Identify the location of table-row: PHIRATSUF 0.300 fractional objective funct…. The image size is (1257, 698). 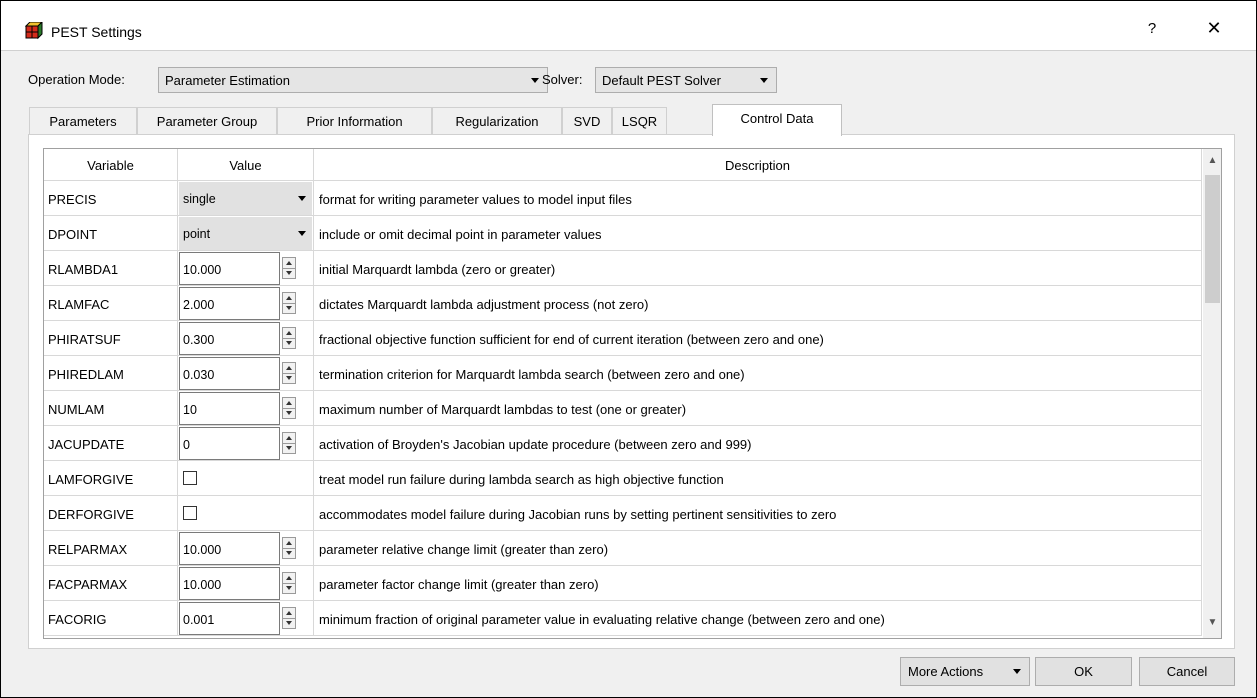
(623, 338).